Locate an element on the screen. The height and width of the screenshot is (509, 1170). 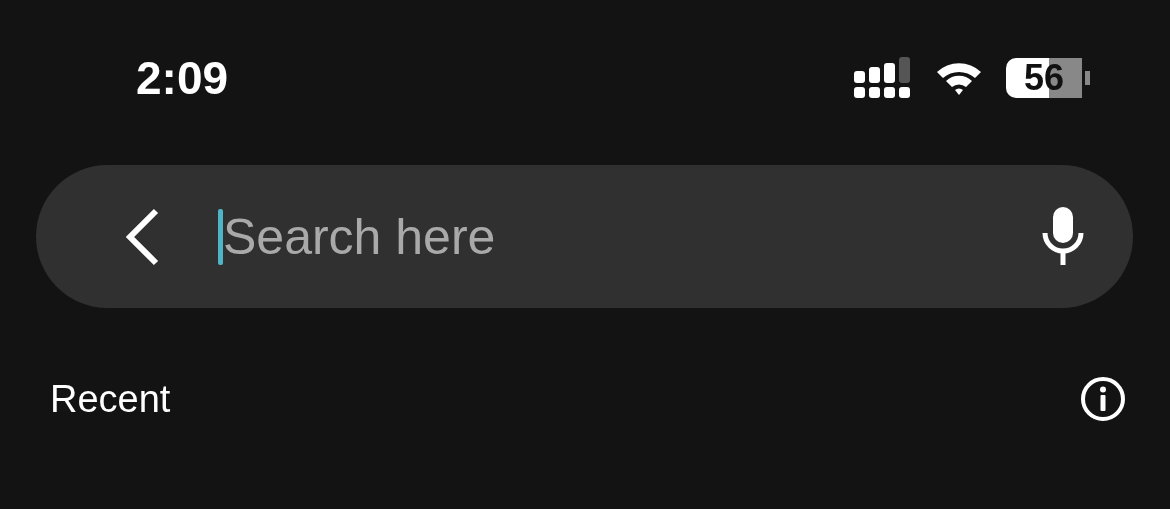
search-input: Search here is located at coordinates (632, 236).